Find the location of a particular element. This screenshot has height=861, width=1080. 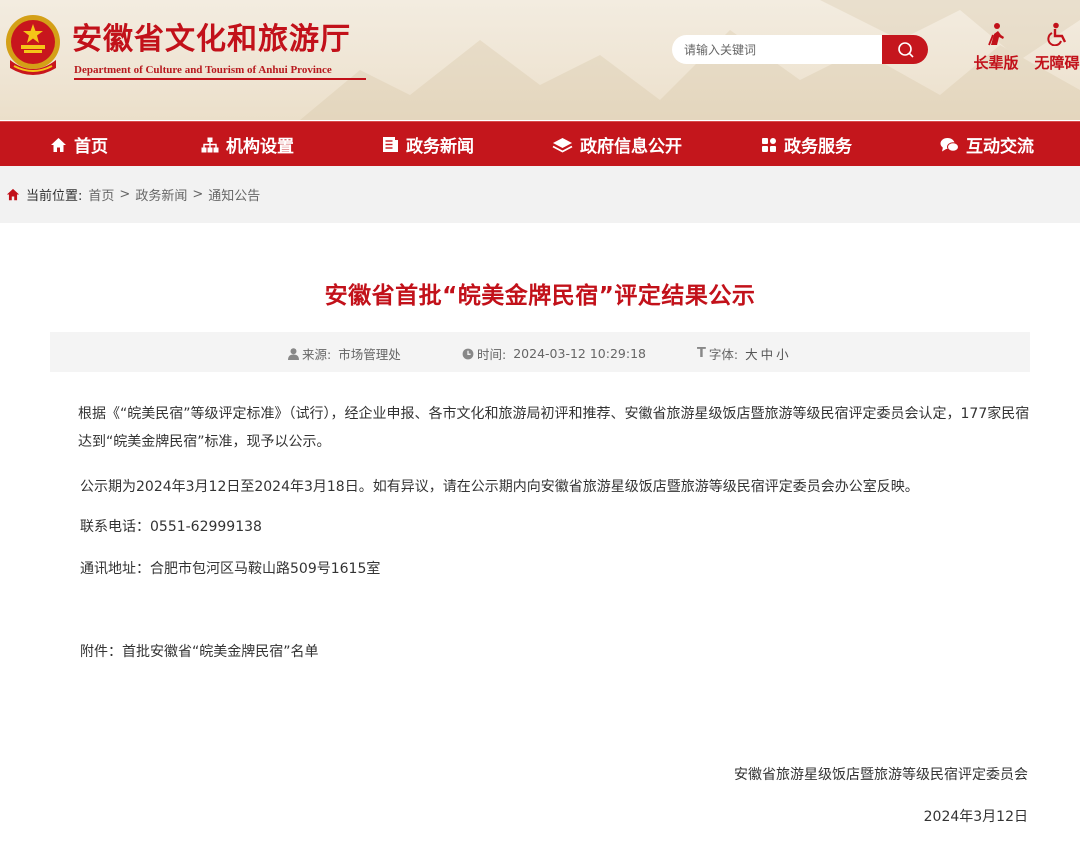

meta-font-label: 字体: is located at coordinates (723, 354).